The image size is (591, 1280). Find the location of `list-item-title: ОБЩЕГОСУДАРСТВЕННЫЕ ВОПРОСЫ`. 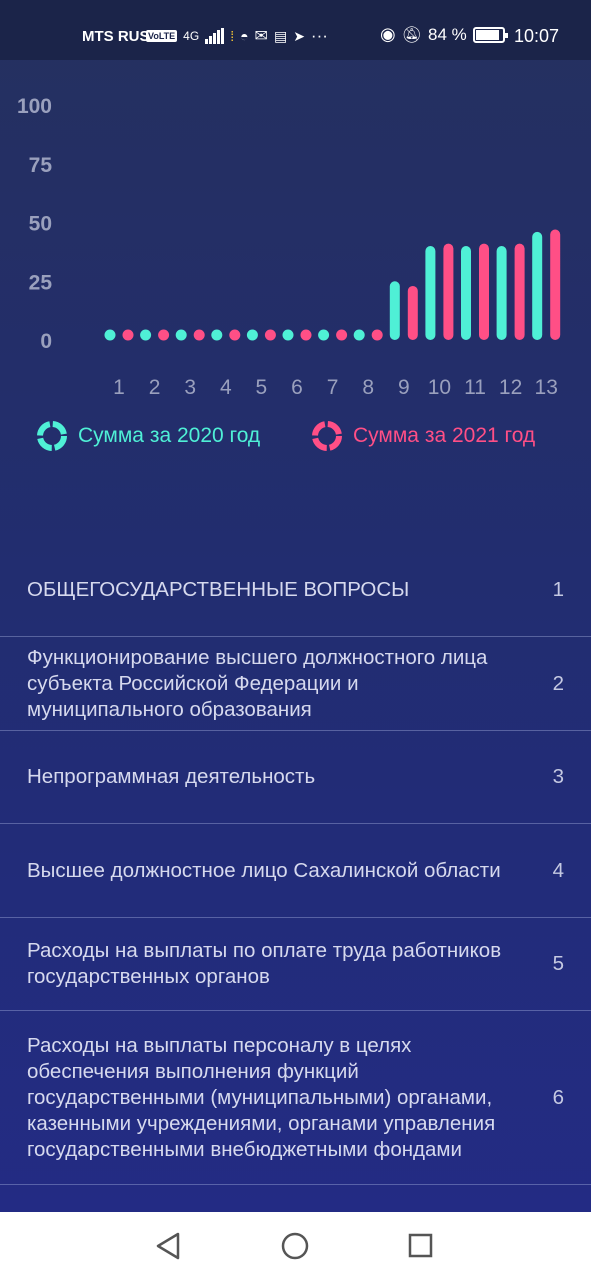

list-item-title: ОБЩЕГОСУДАРСТВЕННЫЕ ВОПРОСЫ is located at coordinates (218, 589).